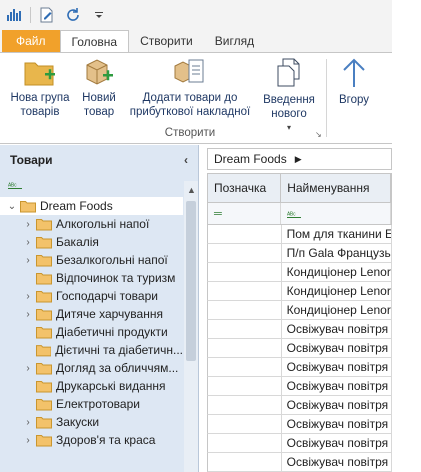 This screenshot has width=421, height=472. I want to click on tab-view: Вигляд, so click(234, 41).